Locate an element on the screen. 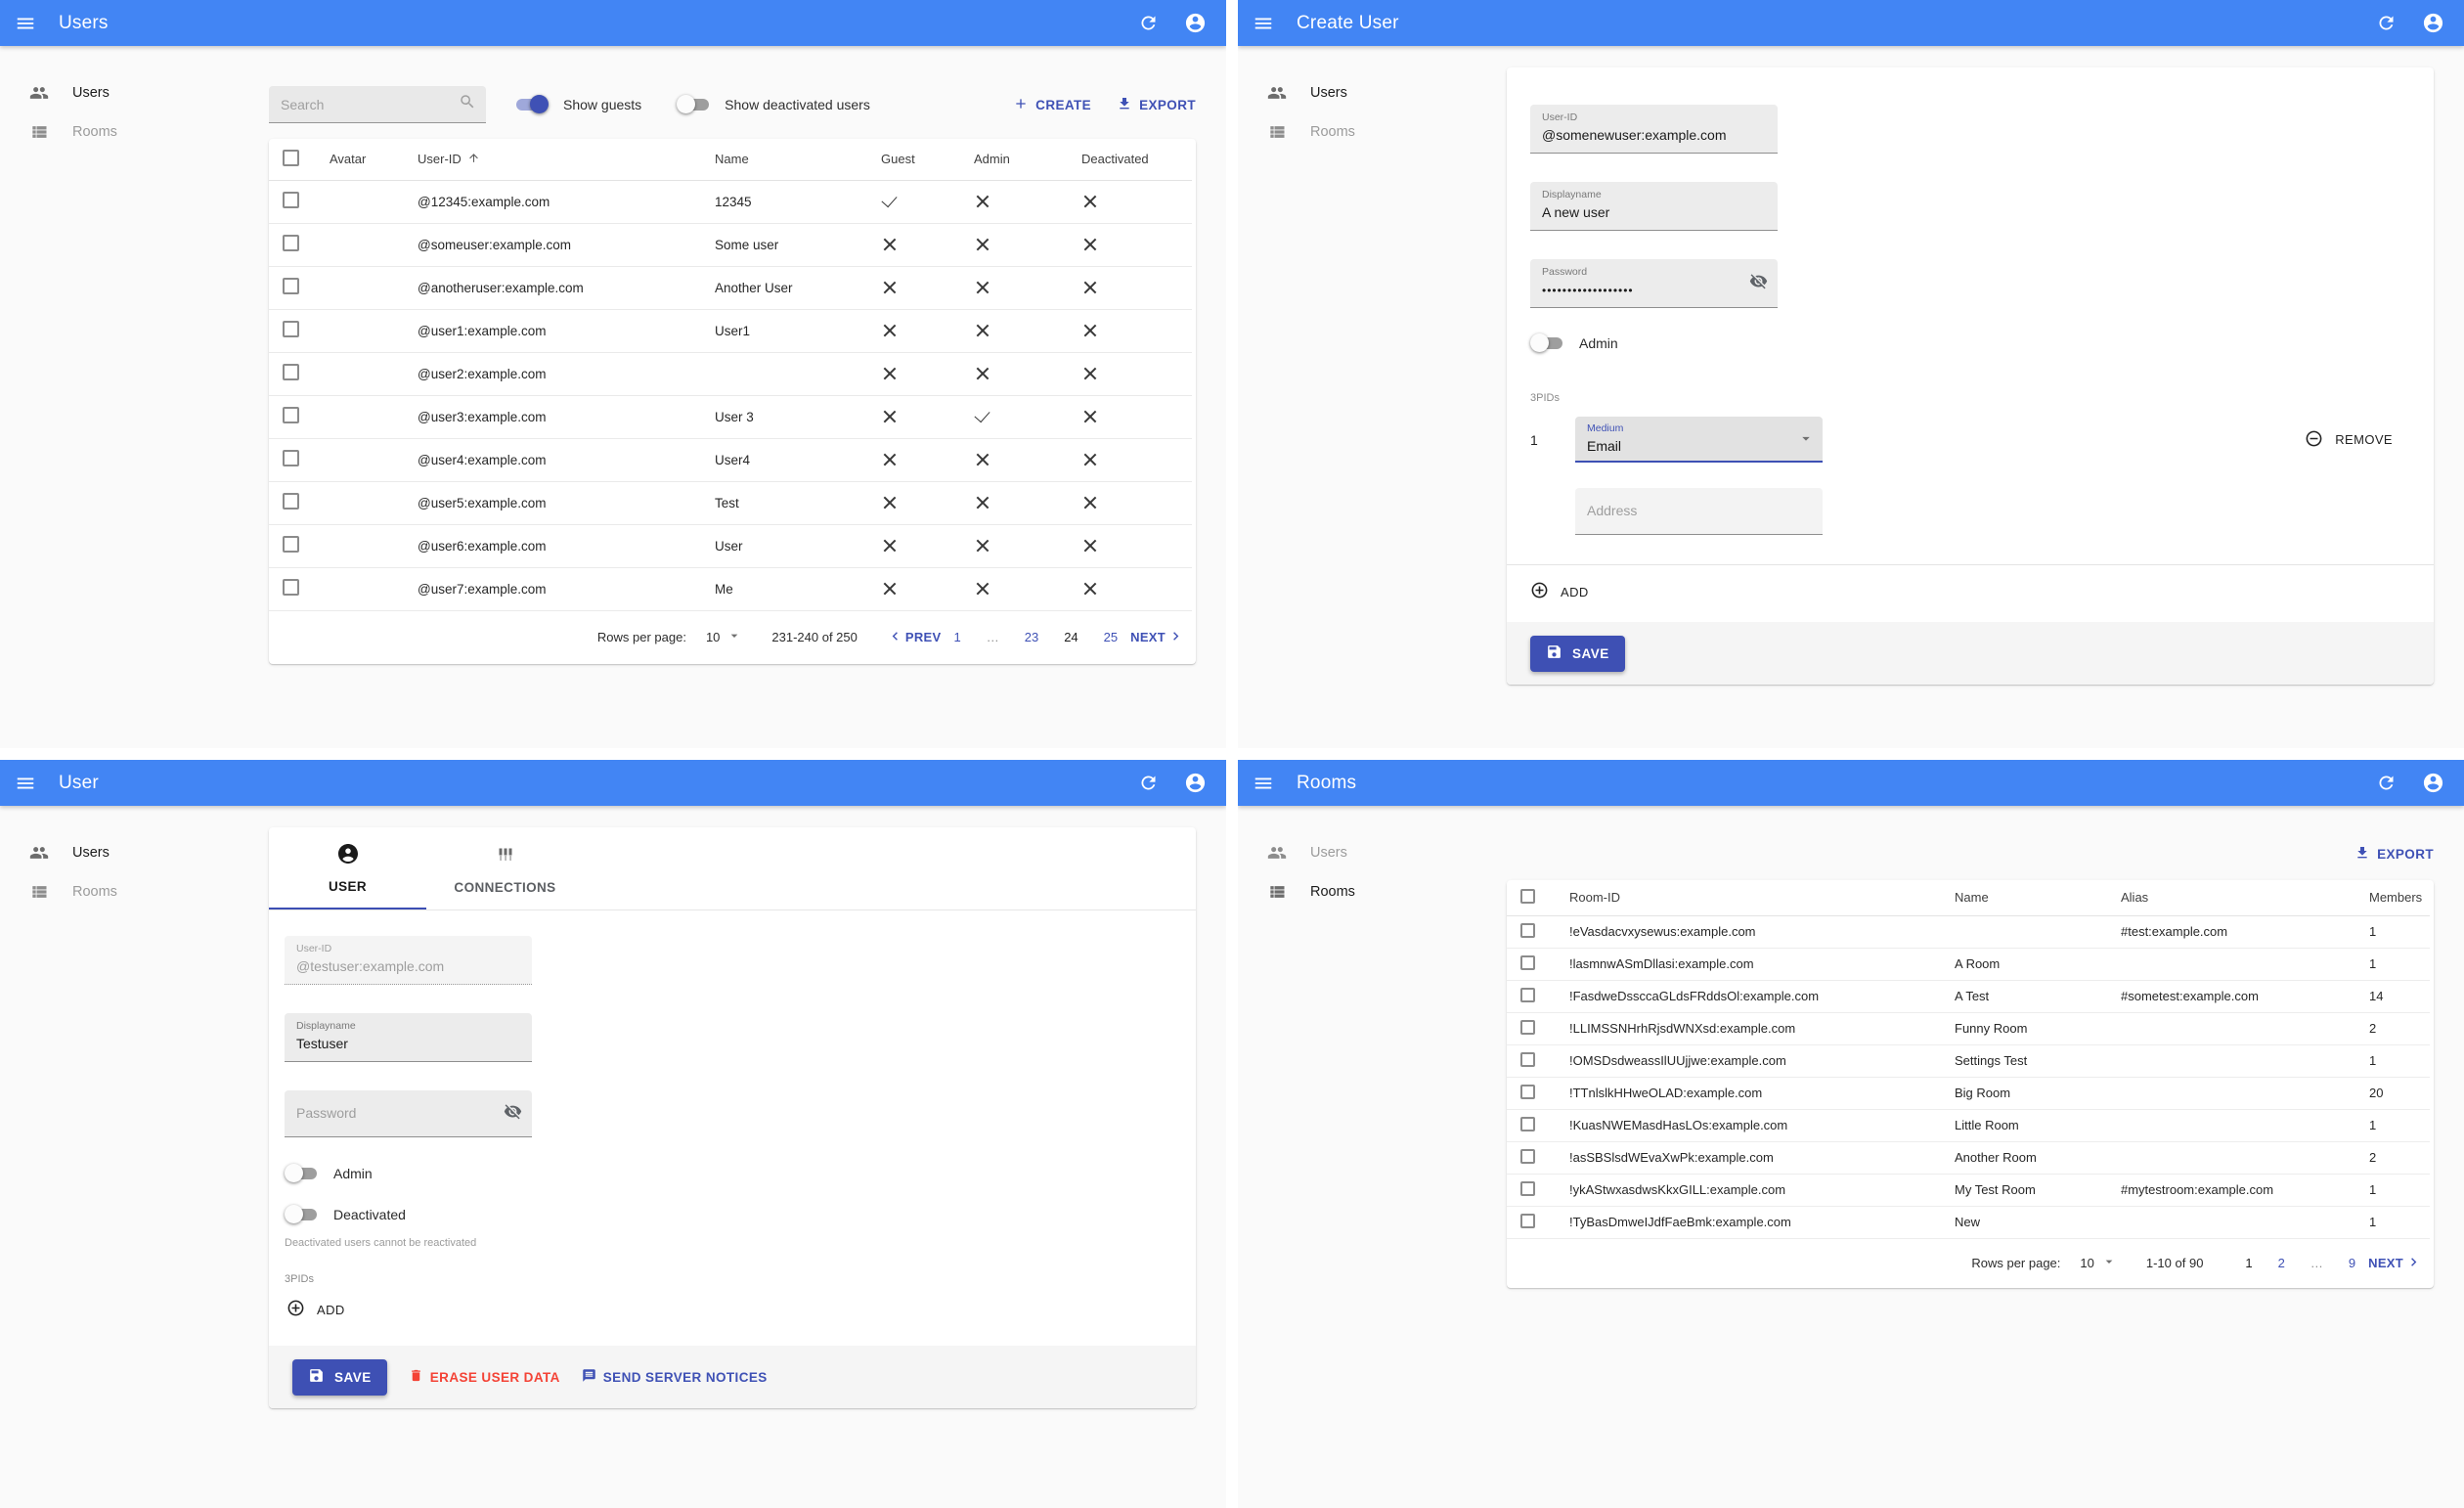  table-row: @user5:example.com Test is located at coordinates (730, 503).